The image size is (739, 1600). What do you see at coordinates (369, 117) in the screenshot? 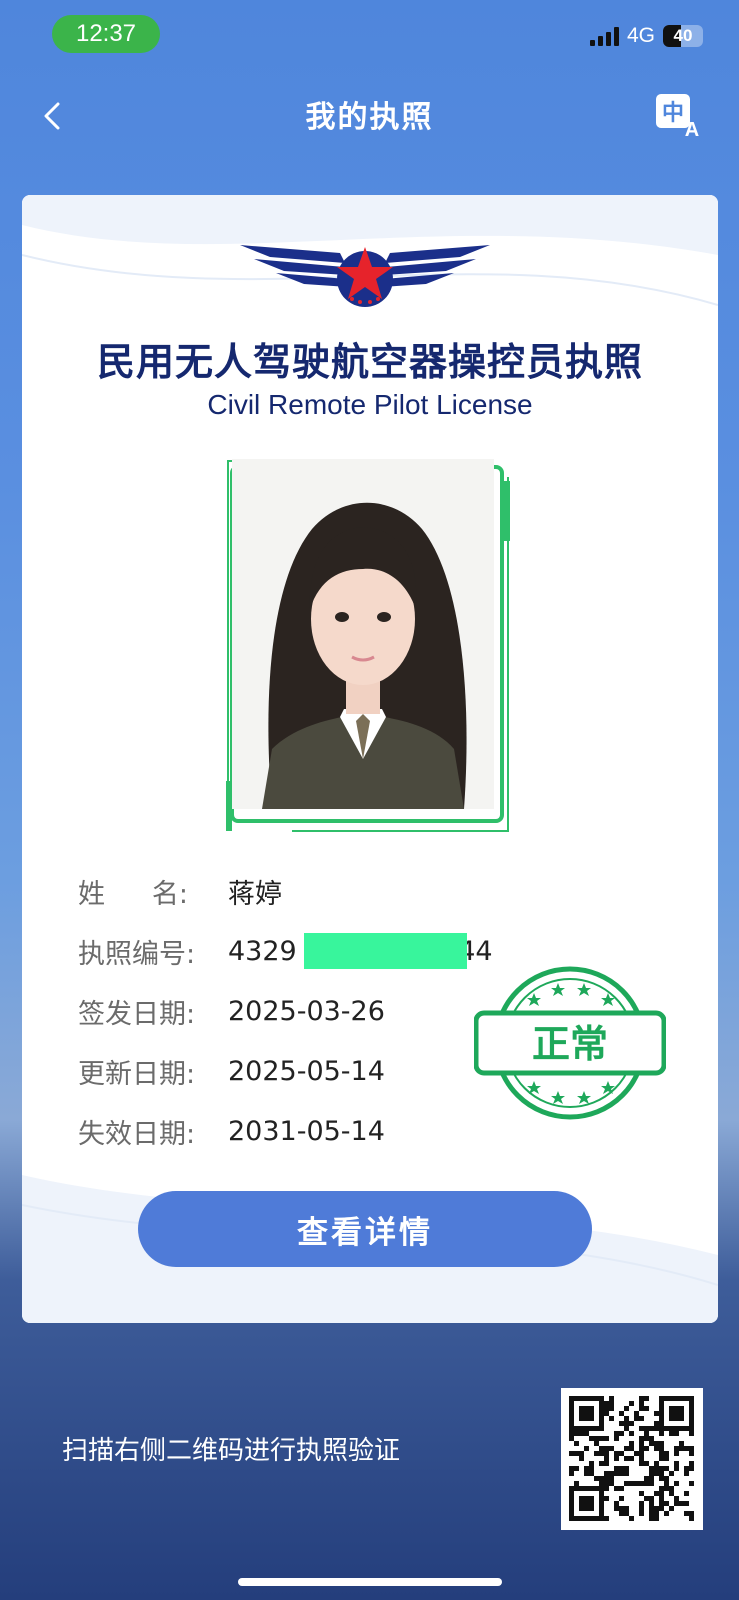
I see `page-title: 我的执照` at bounding box center [369, 117].